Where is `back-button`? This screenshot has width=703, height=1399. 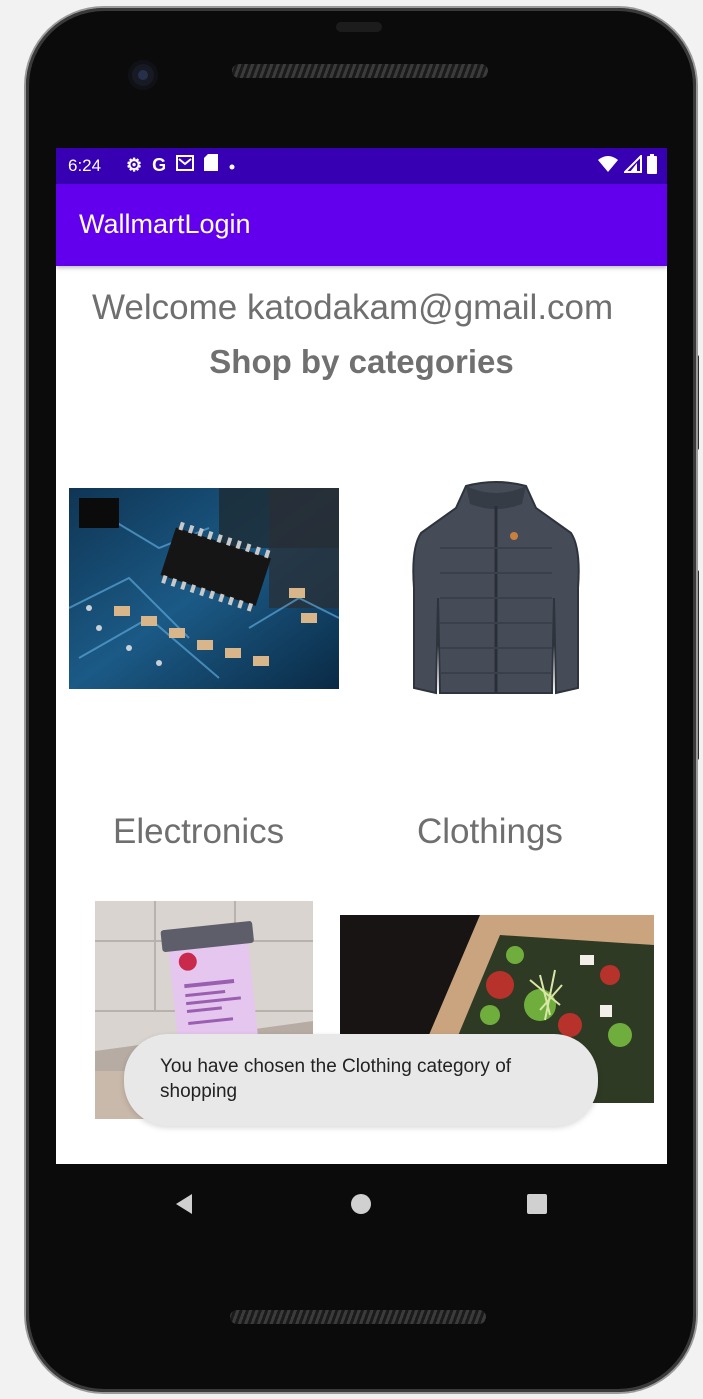
back-button is located at coordinates (184, 1204).